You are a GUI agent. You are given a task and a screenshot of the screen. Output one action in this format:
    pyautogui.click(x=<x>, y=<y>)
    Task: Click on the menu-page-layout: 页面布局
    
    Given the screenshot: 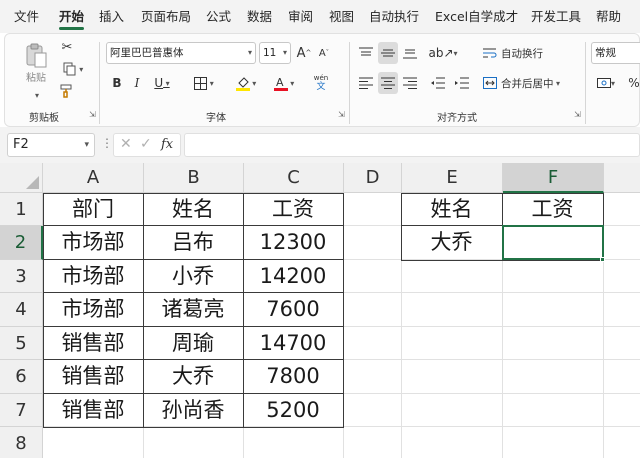 What is the action you would take?
    pyautogui.click(x=166, y=16)
    